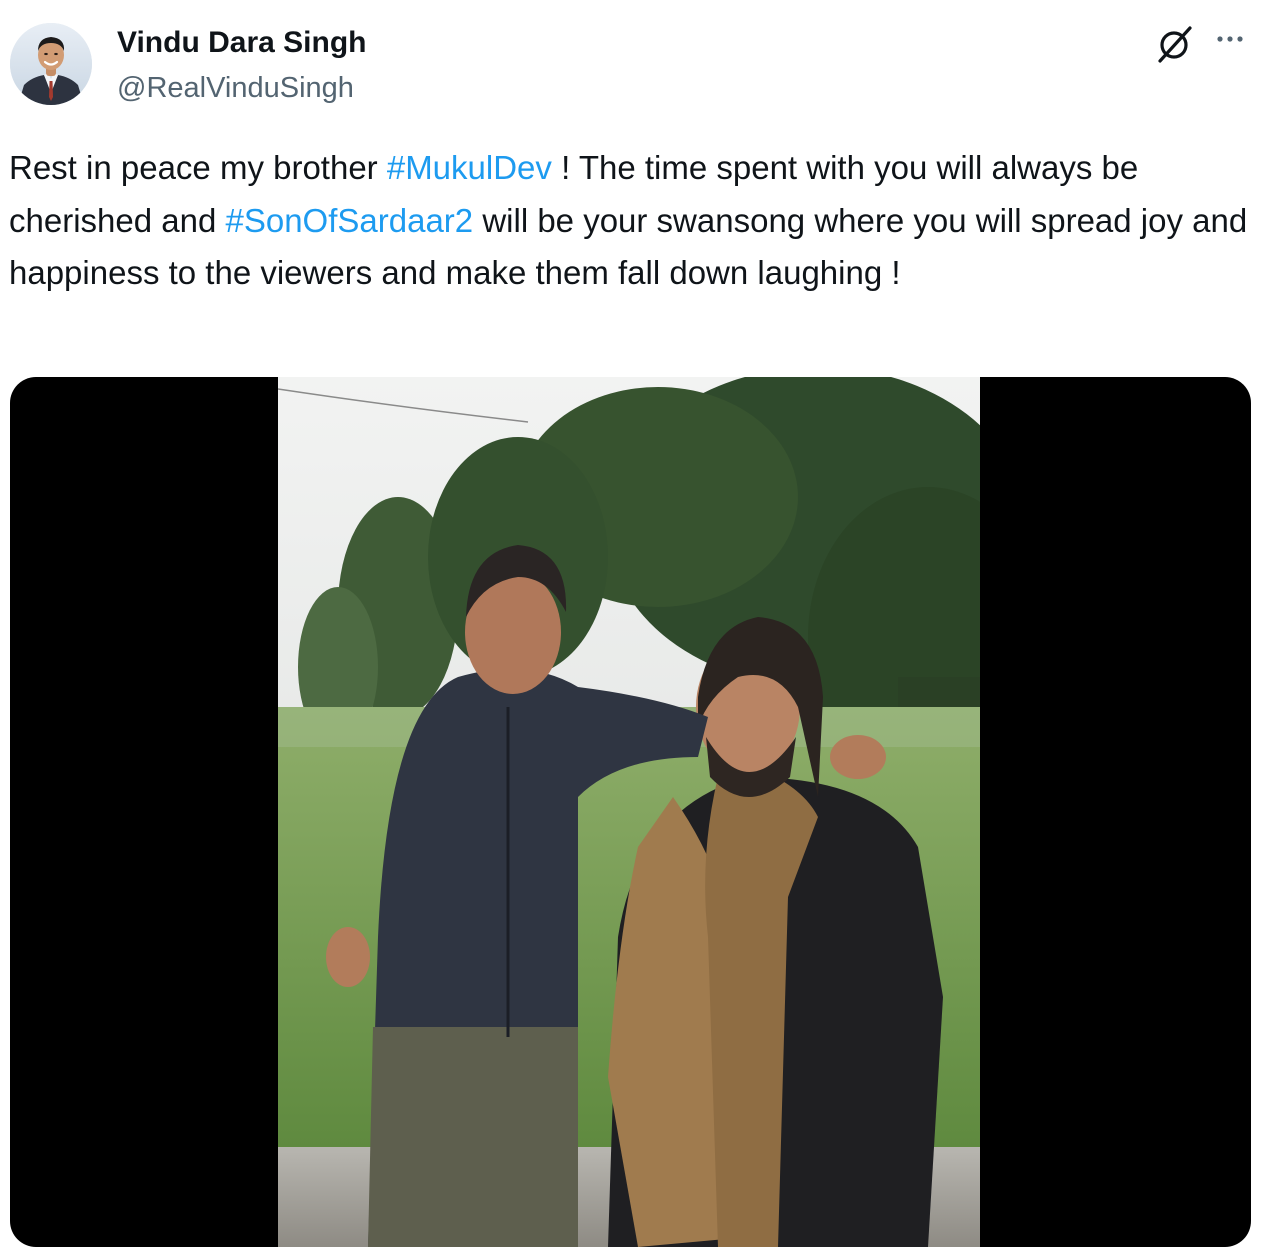 The image size is (1280, 1247). I want to click on grok-icon-glyph, so click(1175, 44).